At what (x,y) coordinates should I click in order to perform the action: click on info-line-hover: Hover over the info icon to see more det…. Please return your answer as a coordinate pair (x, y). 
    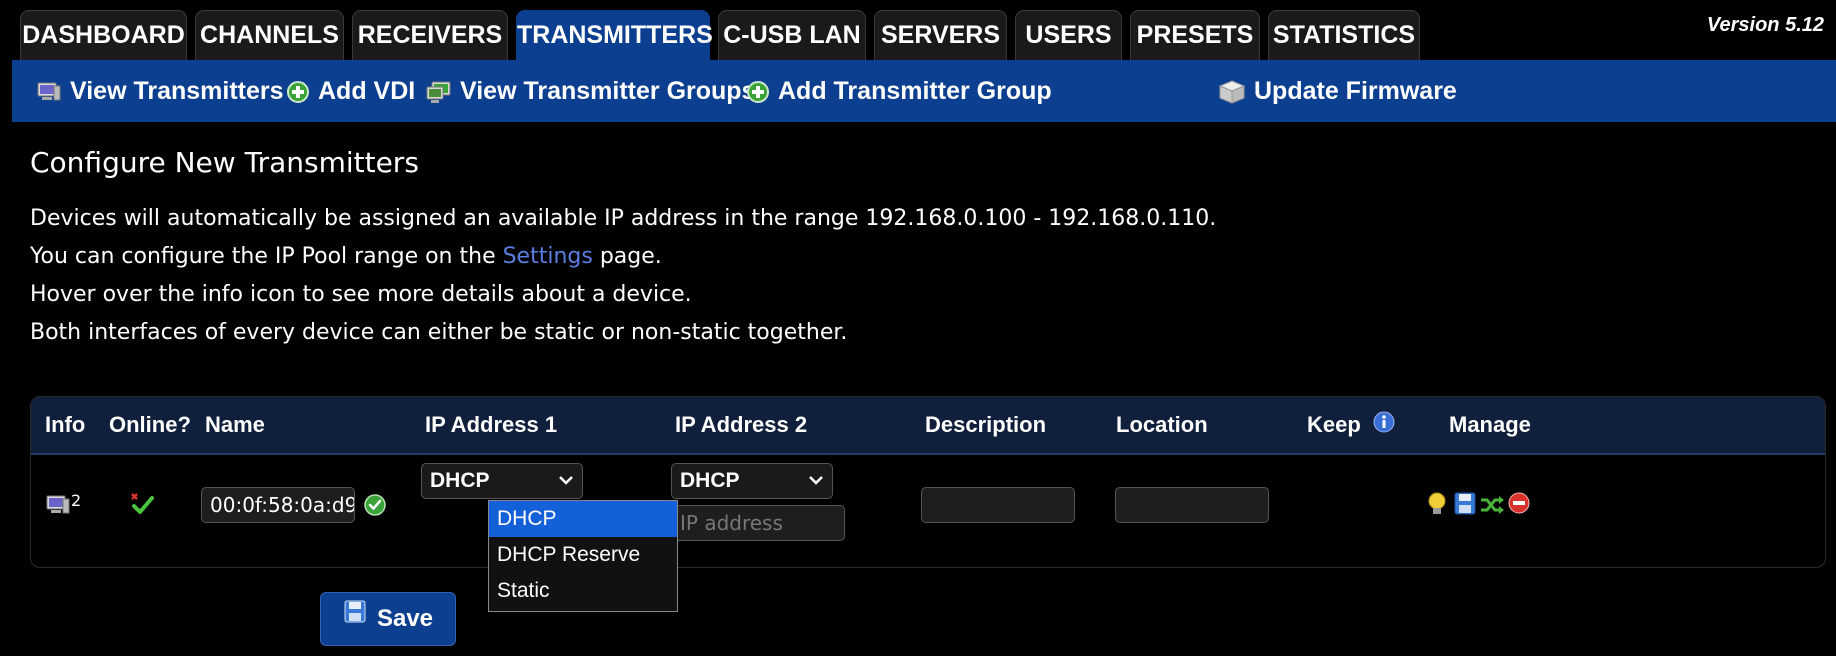
    Looking at the image, I should click on (361, 294).